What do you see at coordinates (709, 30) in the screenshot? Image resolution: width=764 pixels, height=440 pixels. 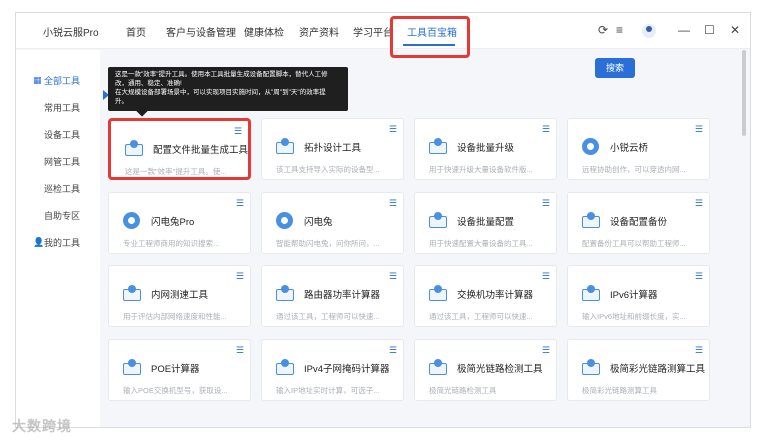 I see `maximize-icon: ☐` at bounding box center [709, 30].